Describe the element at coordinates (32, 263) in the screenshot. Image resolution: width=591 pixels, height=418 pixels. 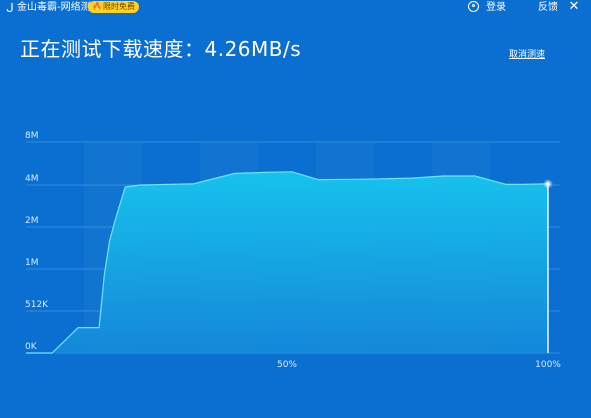
I see `y-tick-label: 1M` at that location.